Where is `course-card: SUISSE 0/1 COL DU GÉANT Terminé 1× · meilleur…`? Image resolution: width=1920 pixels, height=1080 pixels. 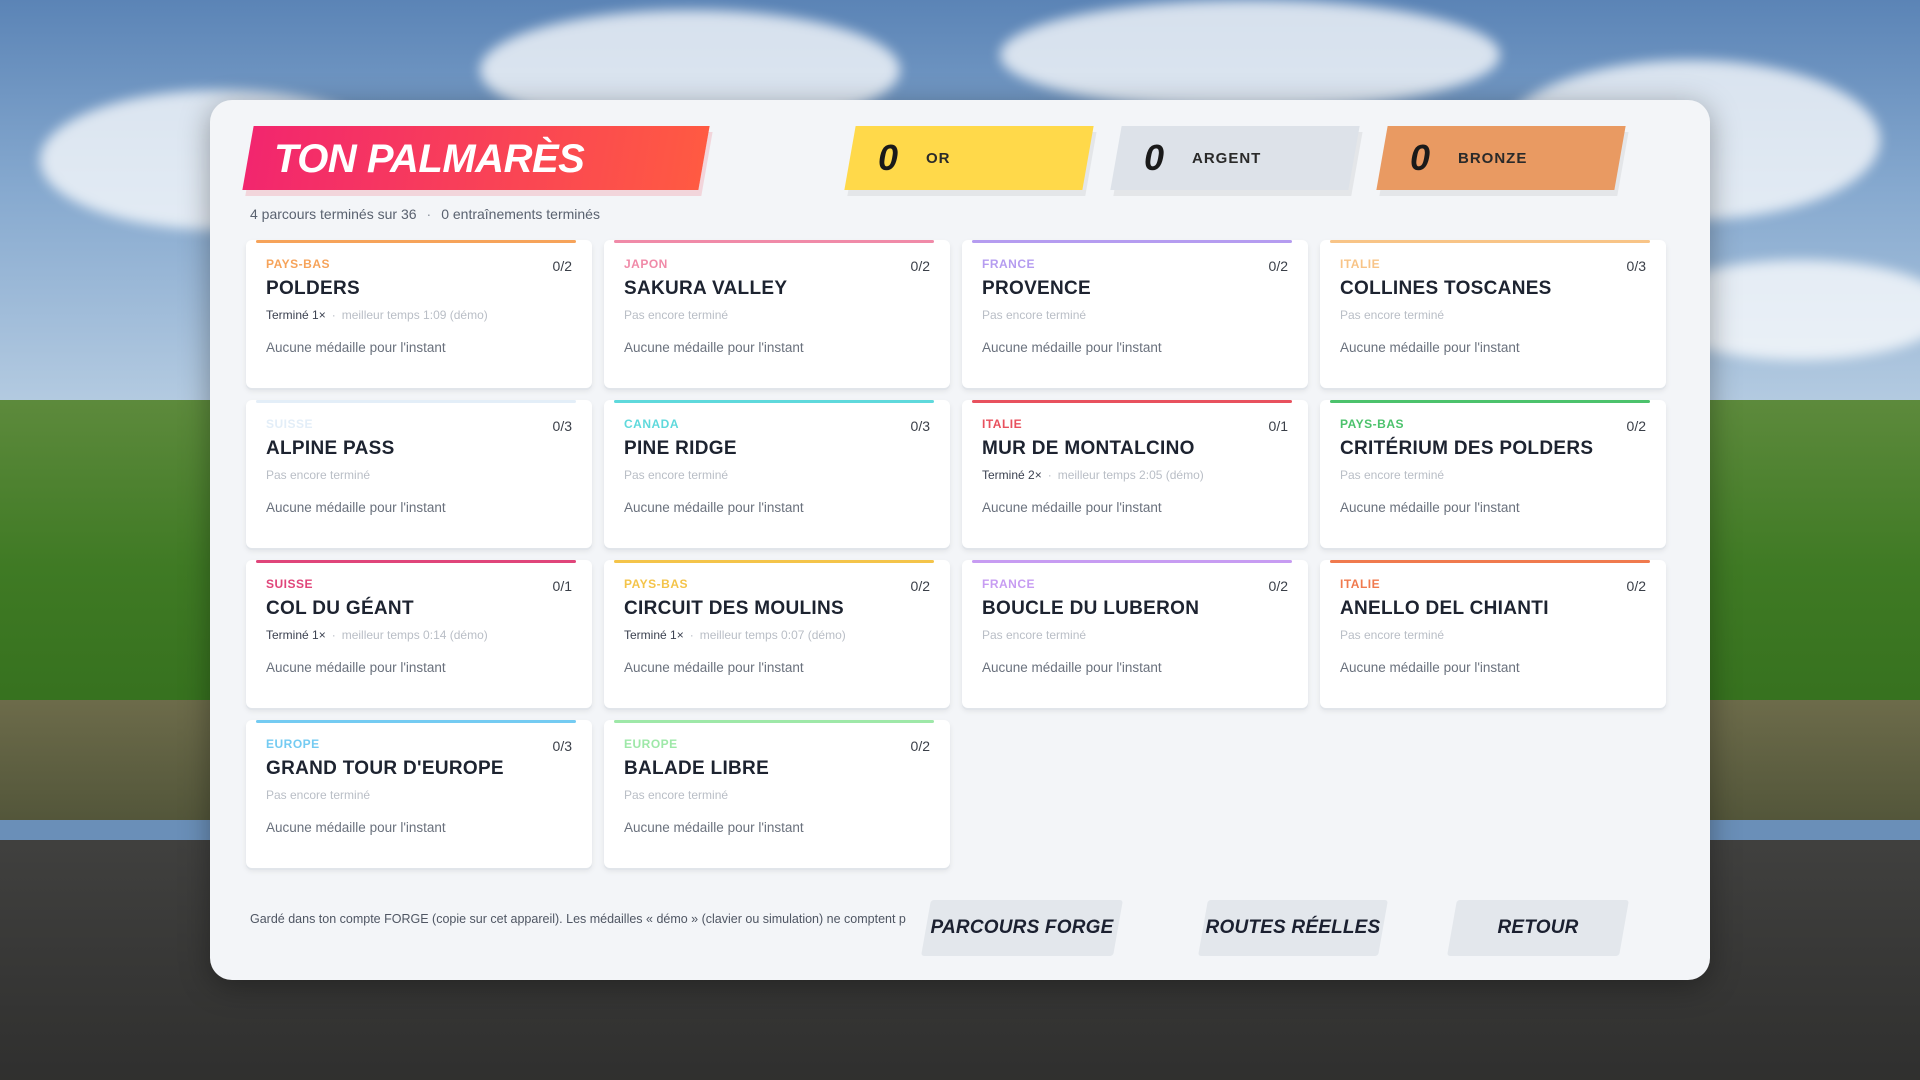
course-card: SUISSE 0/1 COL DU GÉANT Terminé 1× · meilleur… is located at coordinates (419, 634).